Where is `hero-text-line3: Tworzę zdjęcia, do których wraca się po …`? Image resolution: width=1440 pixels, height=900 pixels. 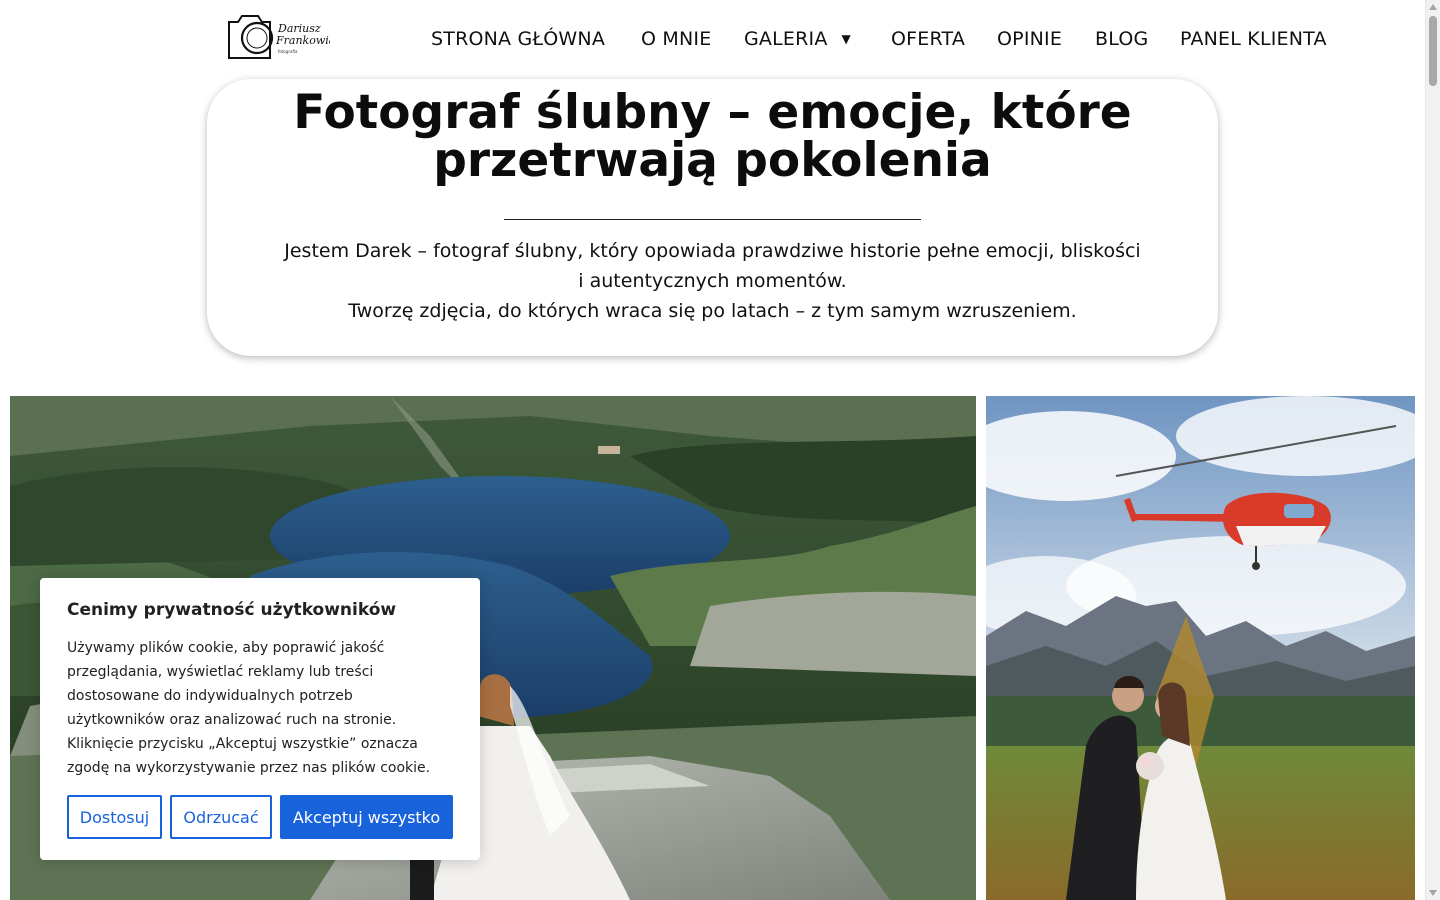
hero-text-line3: Tworzę zdjęcia, do których wraca się po … is located at coordinates (712, 311).